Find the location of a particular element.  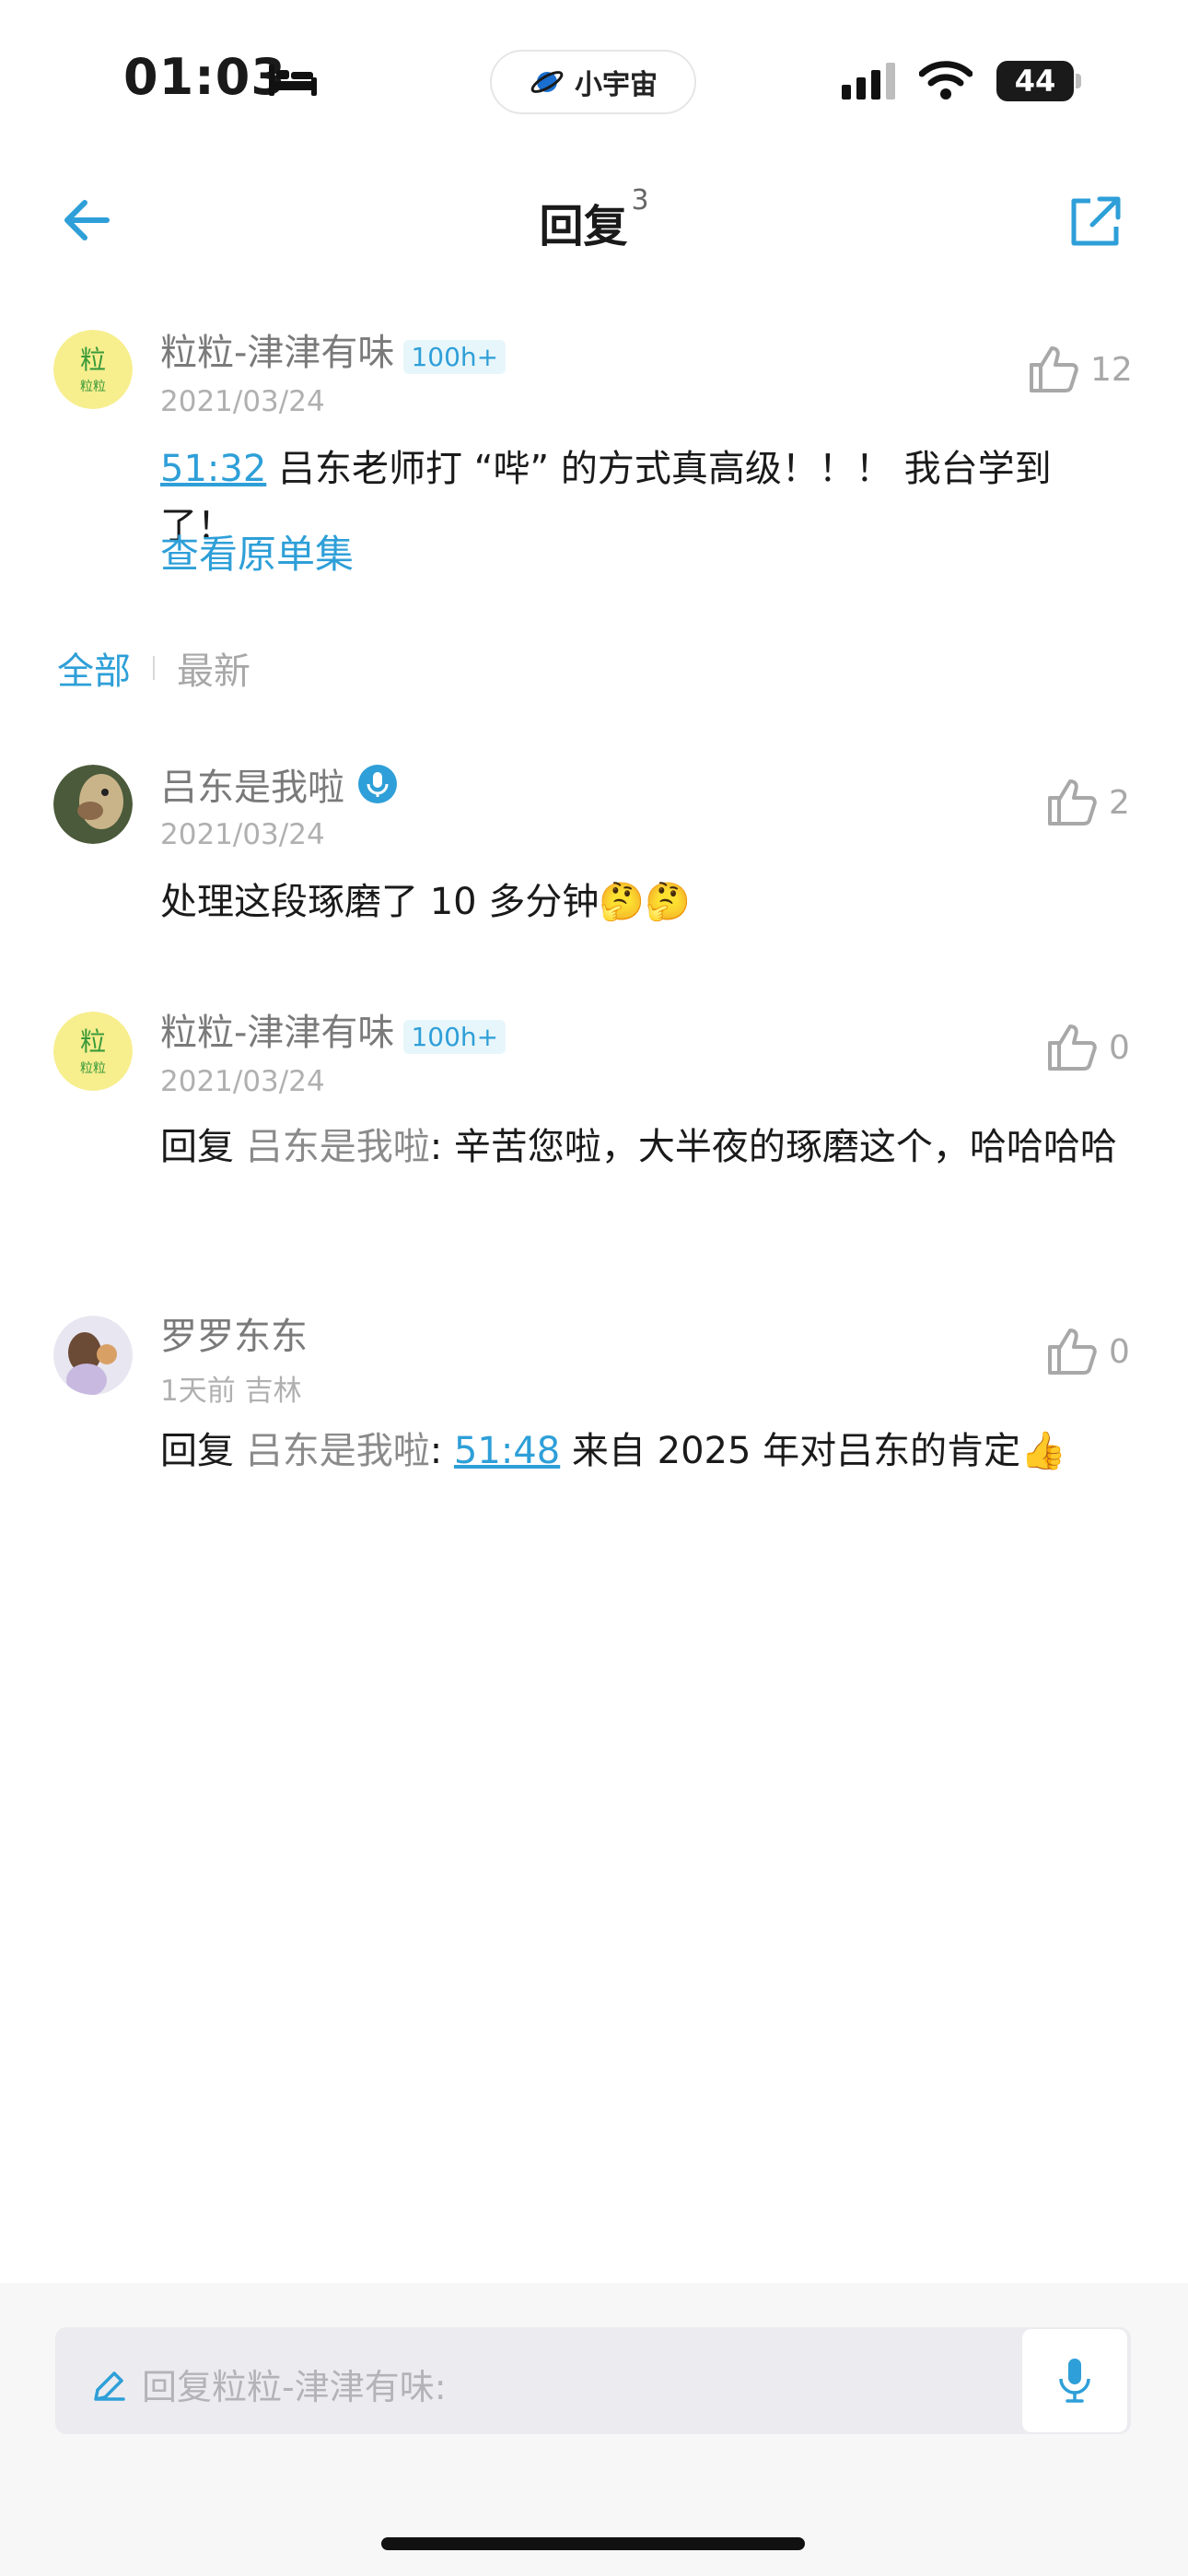

comment-body: : 辛苦您啦，大半夜的琢磨这个，哈哈哈哈 is located at coordinates (773, 1147).